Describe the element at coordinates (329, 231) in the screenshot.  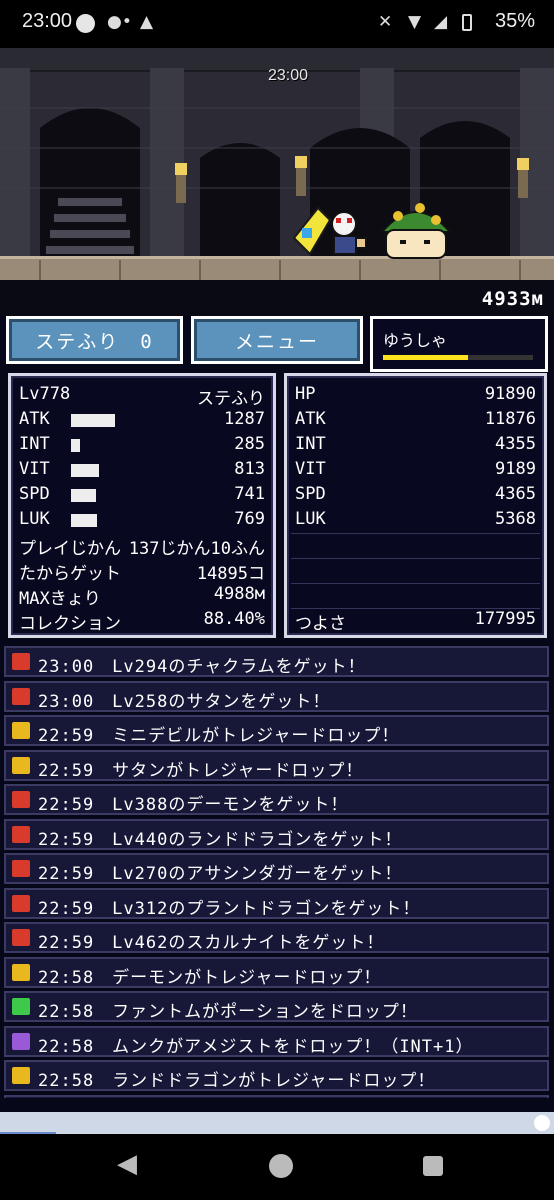
I see `hero-sprite` at that location.